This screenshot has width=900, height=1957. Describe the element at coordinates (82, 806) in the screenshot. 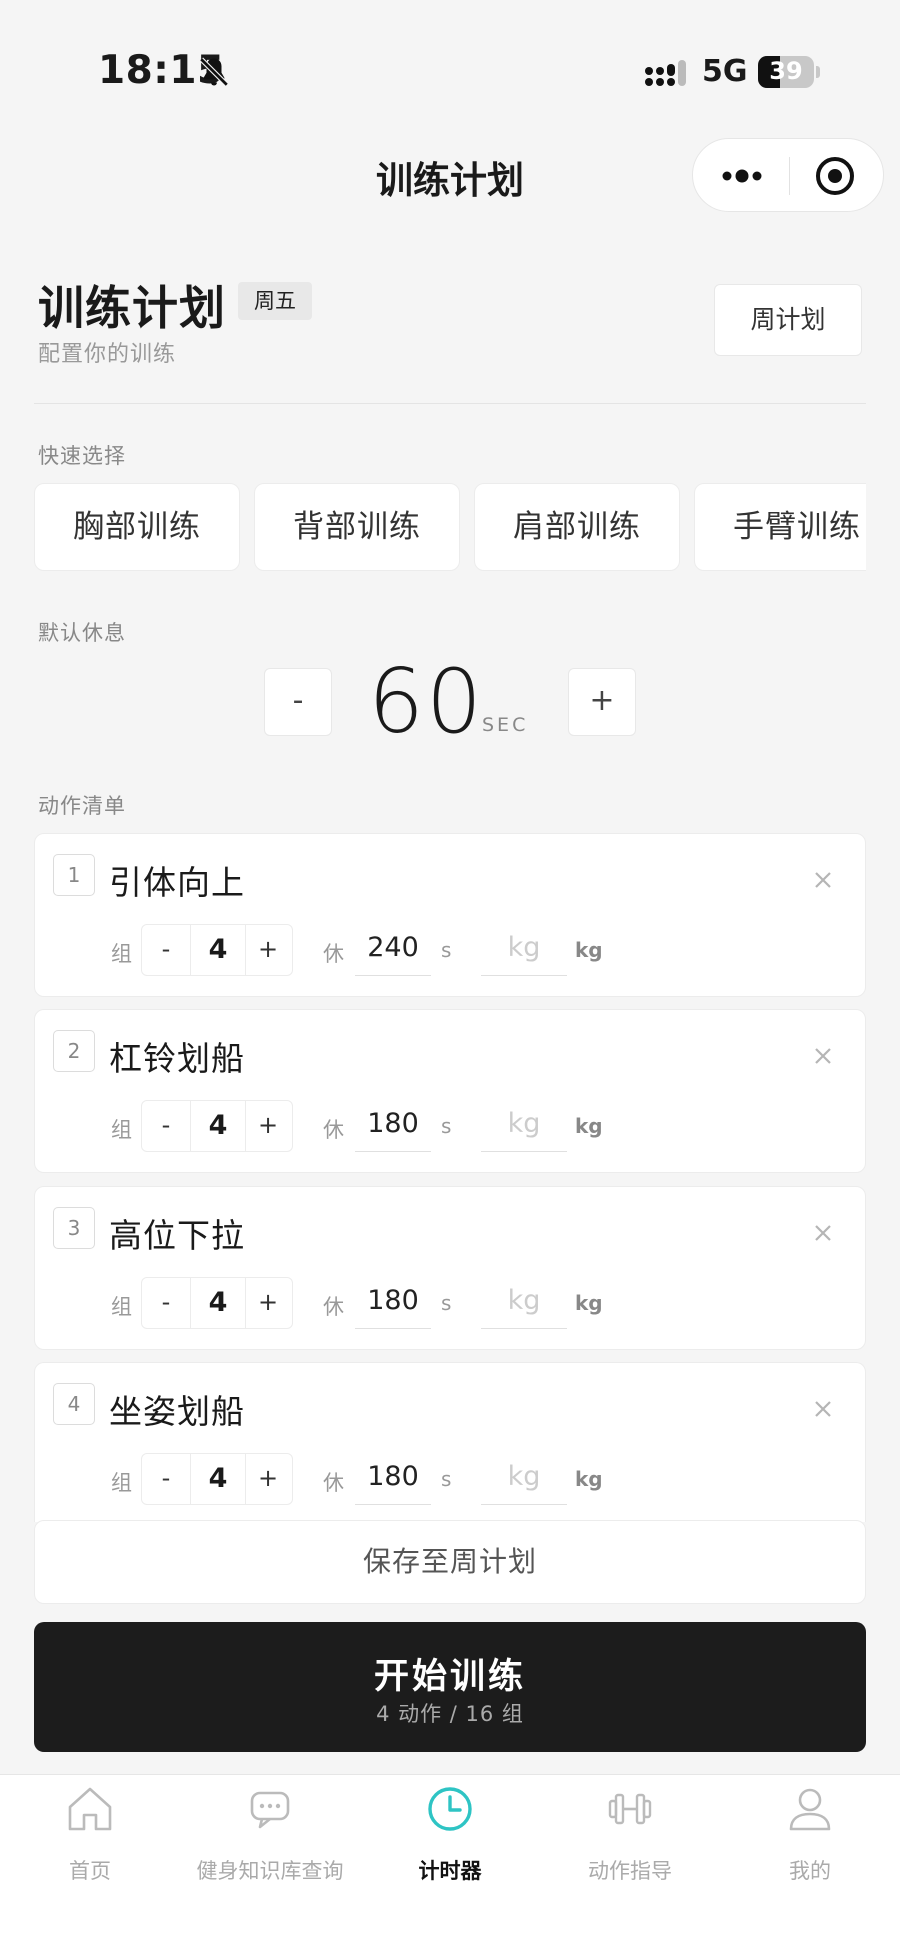

I see `exercise-list-label: 动作清单` at that location.